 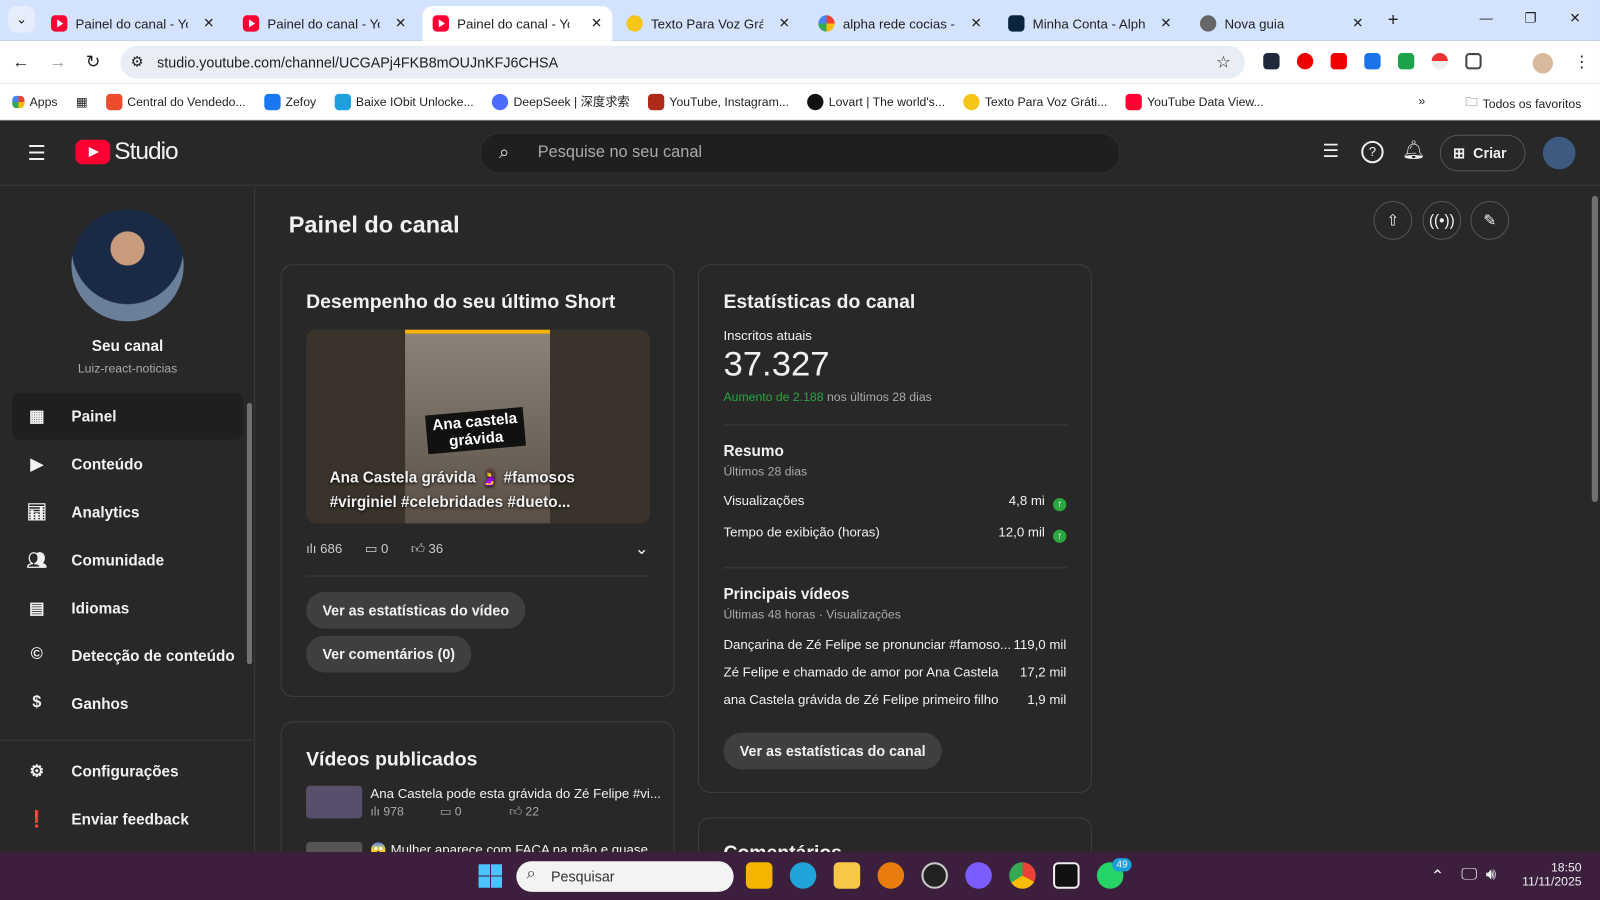 I want to click on nav-configuracoes: ⚙ Configurações, so click(x=127, y=771).